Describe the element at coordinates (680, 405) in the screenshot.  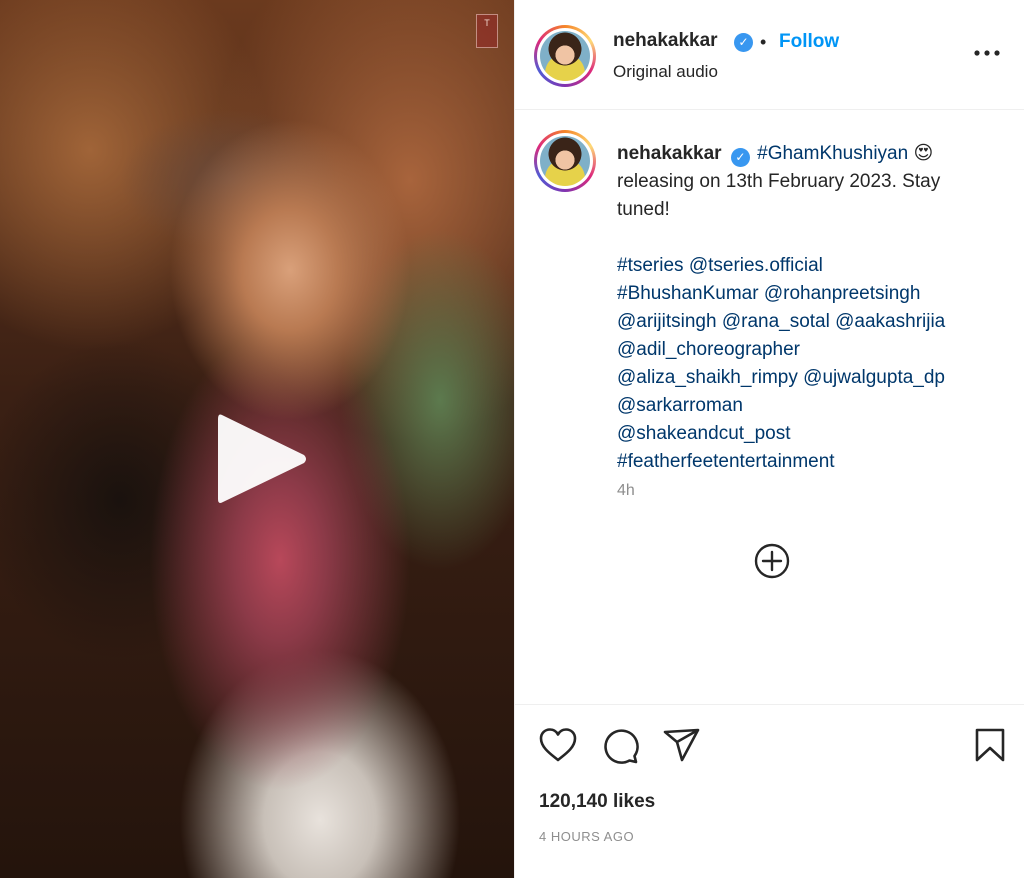
I see `tag-link: @sarkarroman` at that location.